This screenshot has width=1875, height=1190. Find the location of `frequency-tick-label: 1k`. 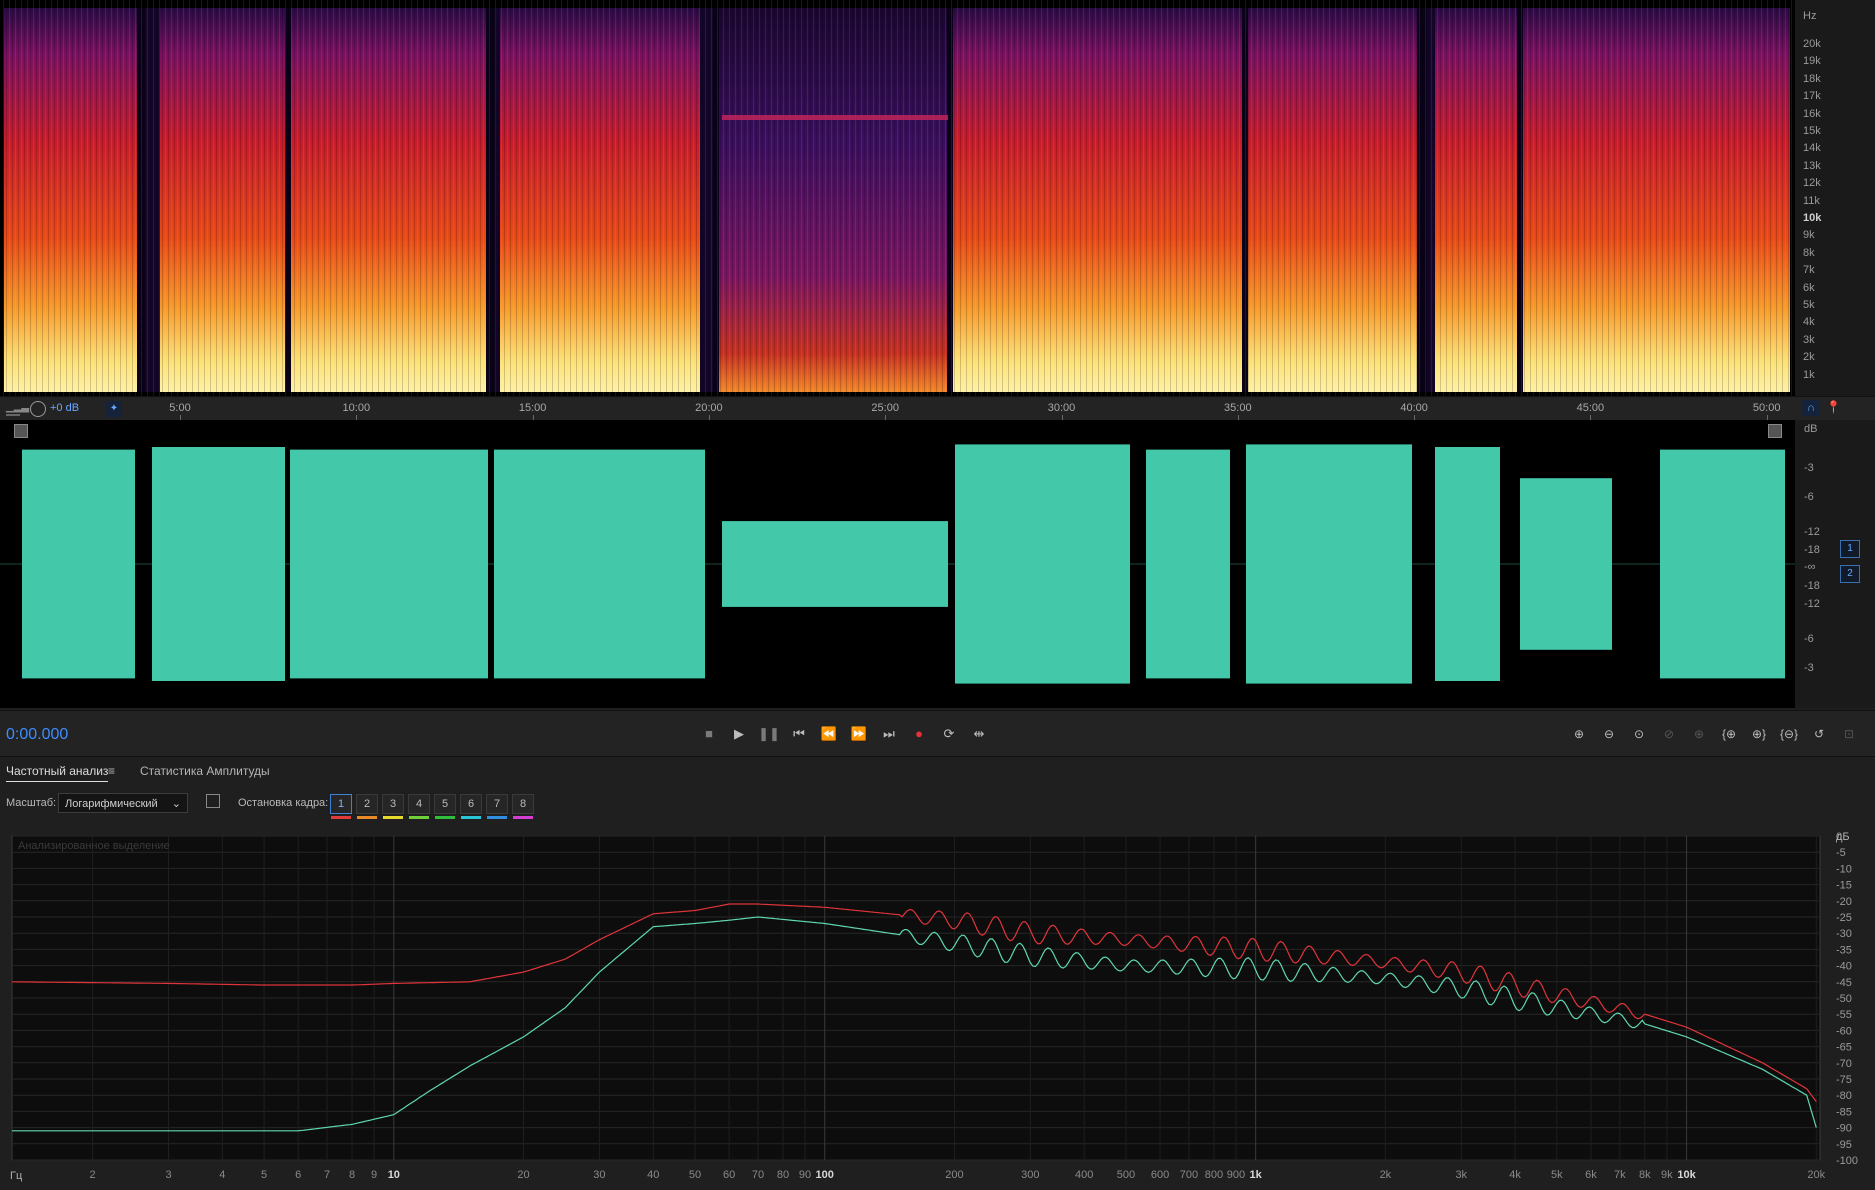

frequency-tick-label: 1k is located at coordinates (1809, 374).